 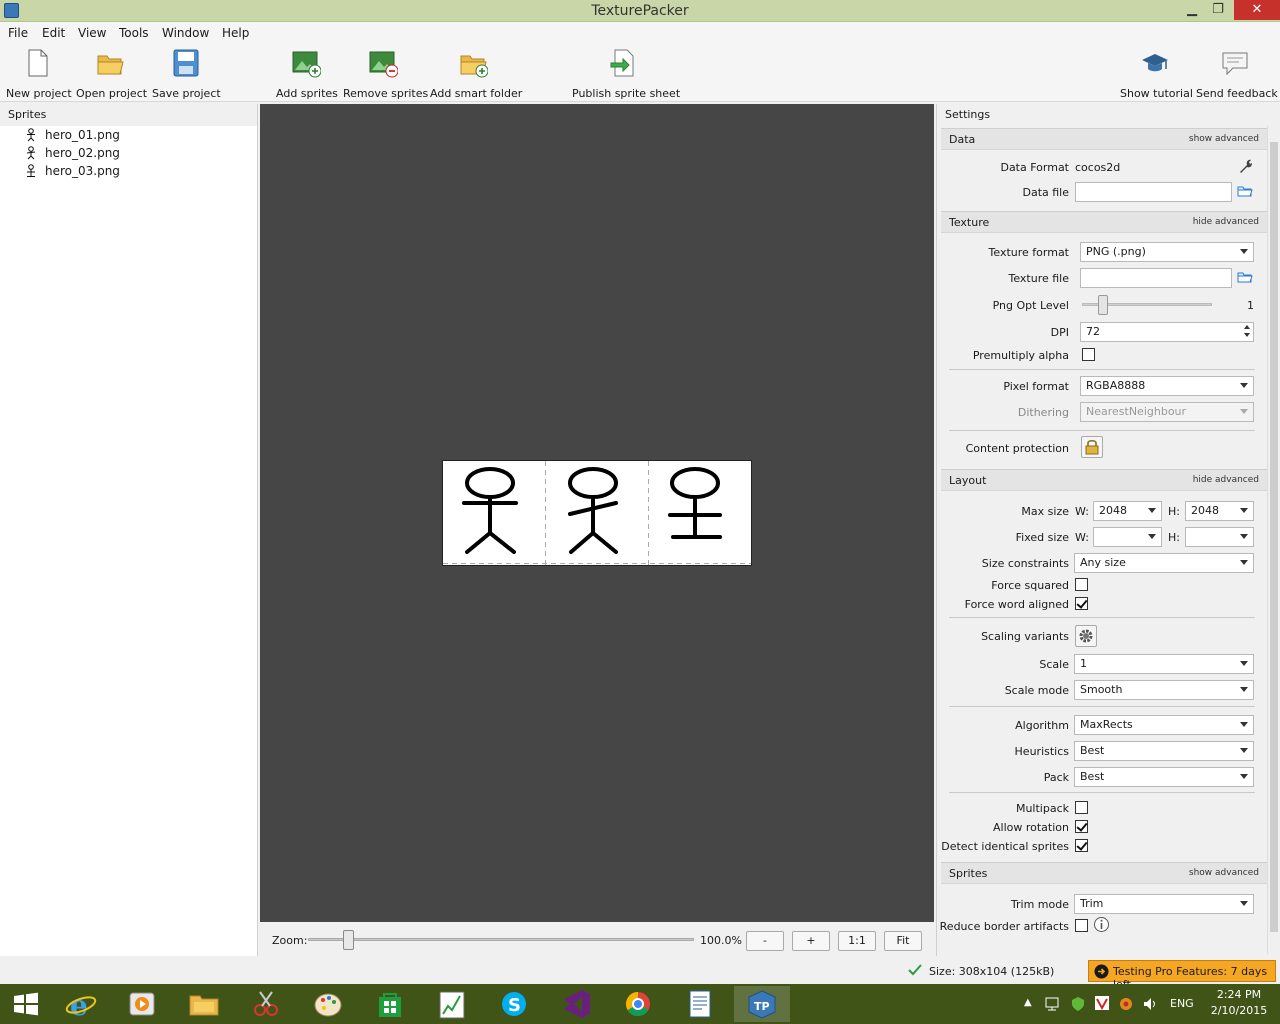 What do you see at coordinates (26, 1004) in the screenshot?
I see `start-button` at bounding box center [26, 1004].